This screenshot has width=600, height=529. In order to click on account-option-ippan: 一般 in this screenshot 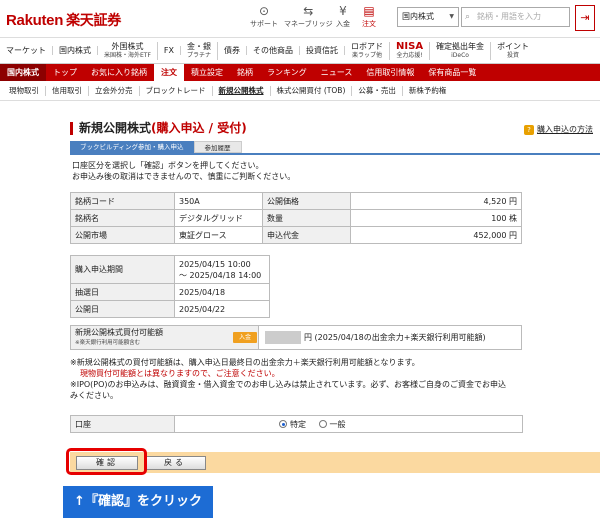, I will do `click(332, 424)`.